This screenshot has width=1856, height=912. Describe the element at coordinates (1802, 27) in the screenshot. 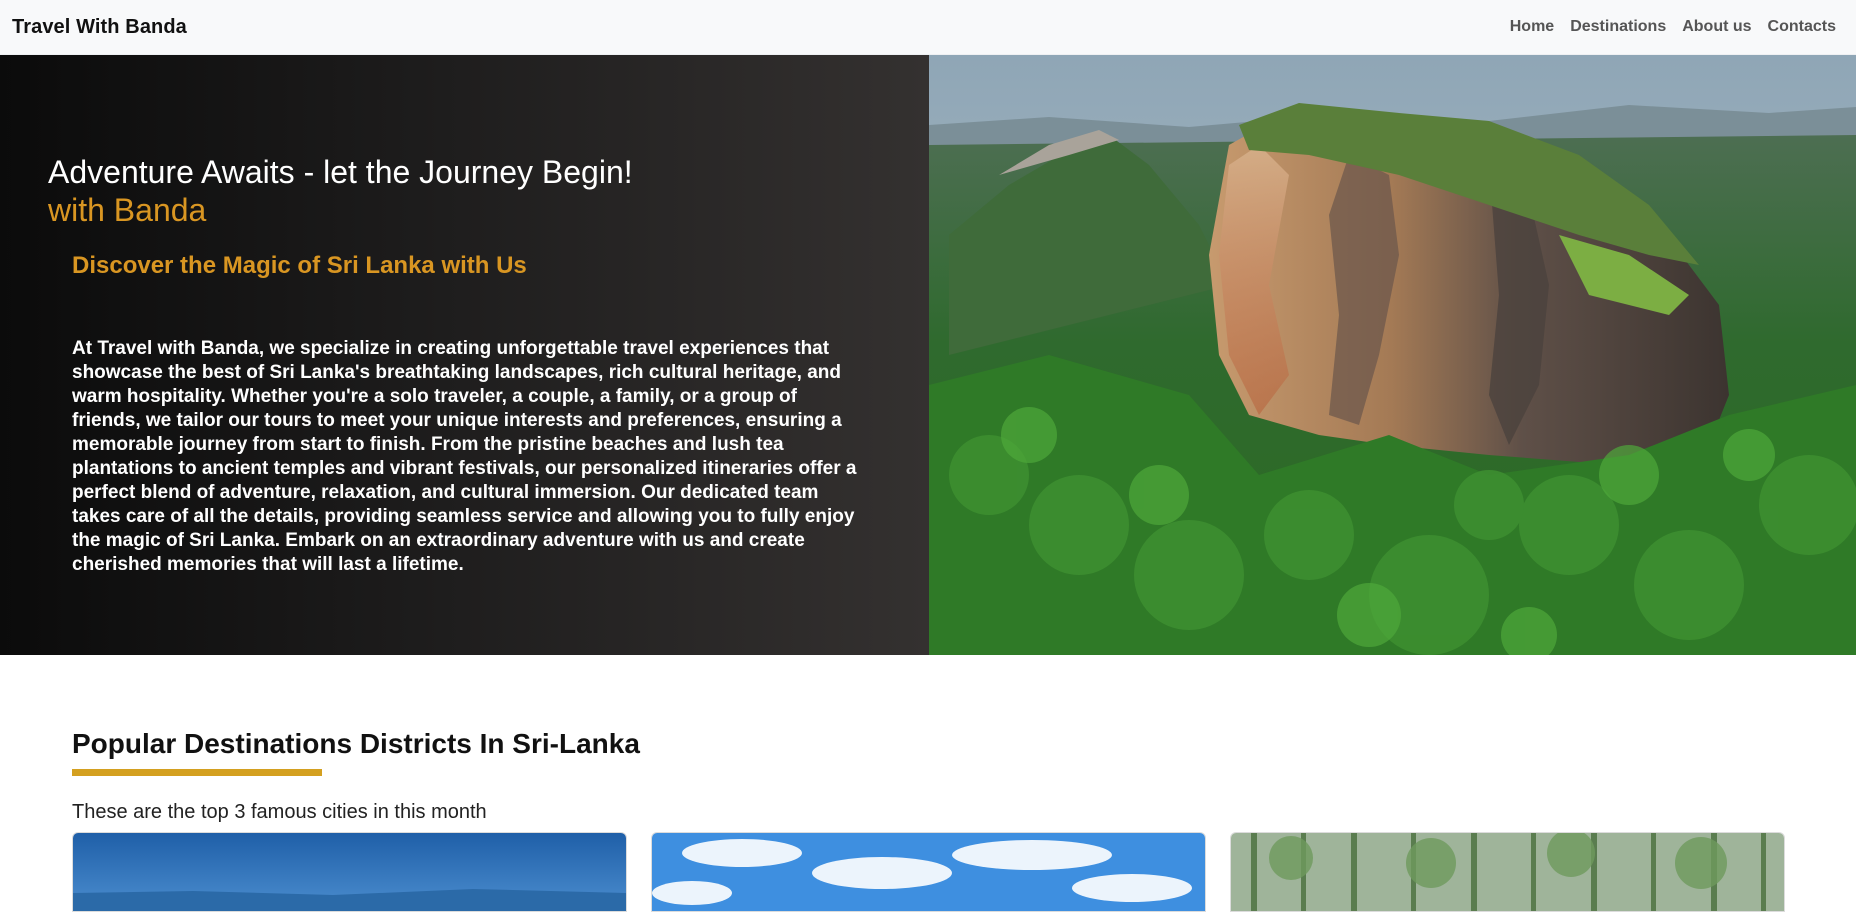

I see `nav-link-contacts: Contacts` at that location.